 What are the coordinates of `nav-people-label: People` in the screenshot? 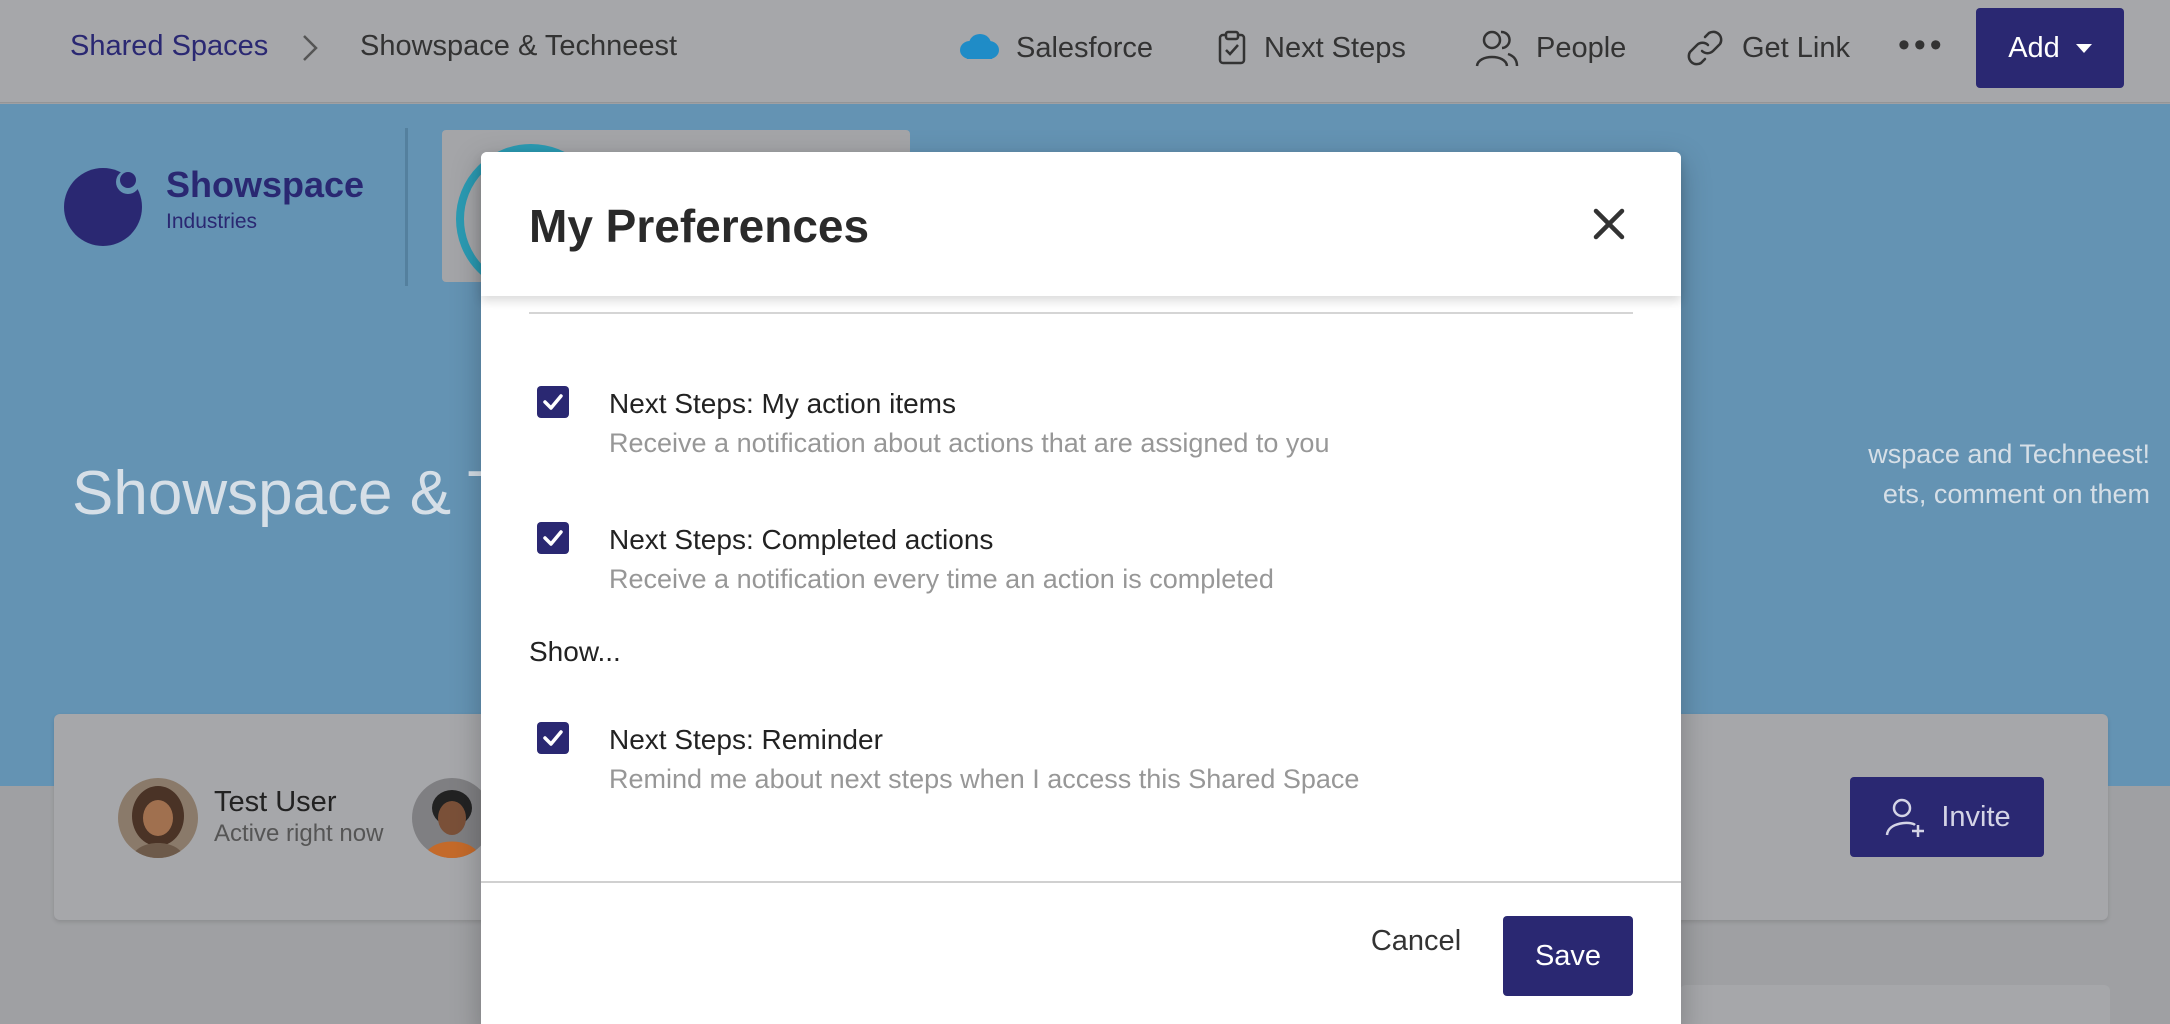 It's located at (1581, 47).